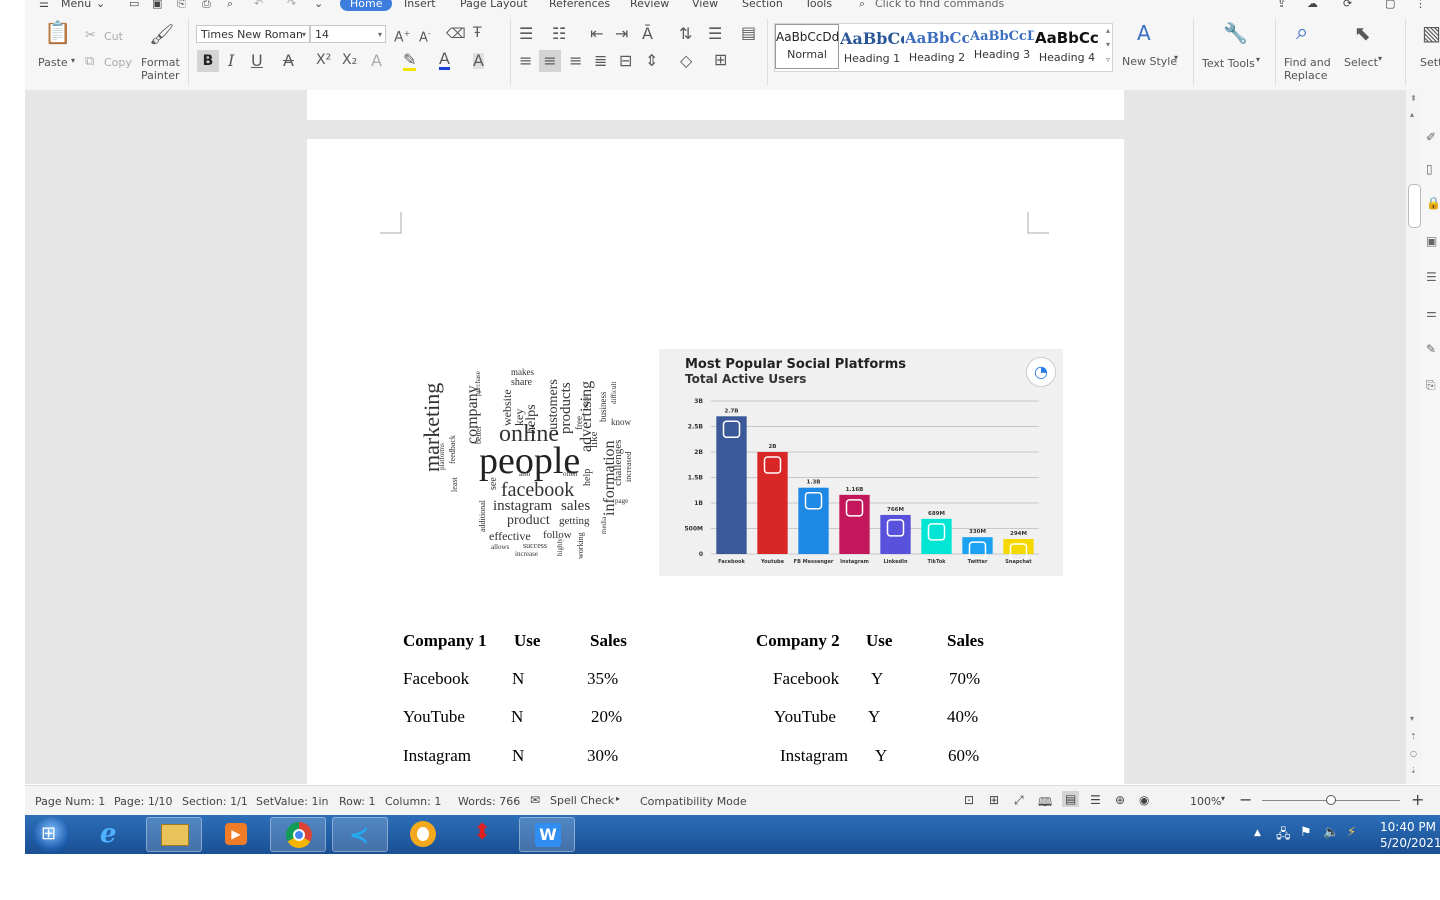 The width and height of the screenshot is (1440, 900). Describe the element at coordinates (1144, 33) in the screenshot. I see `new-style-icon: A` at that location.